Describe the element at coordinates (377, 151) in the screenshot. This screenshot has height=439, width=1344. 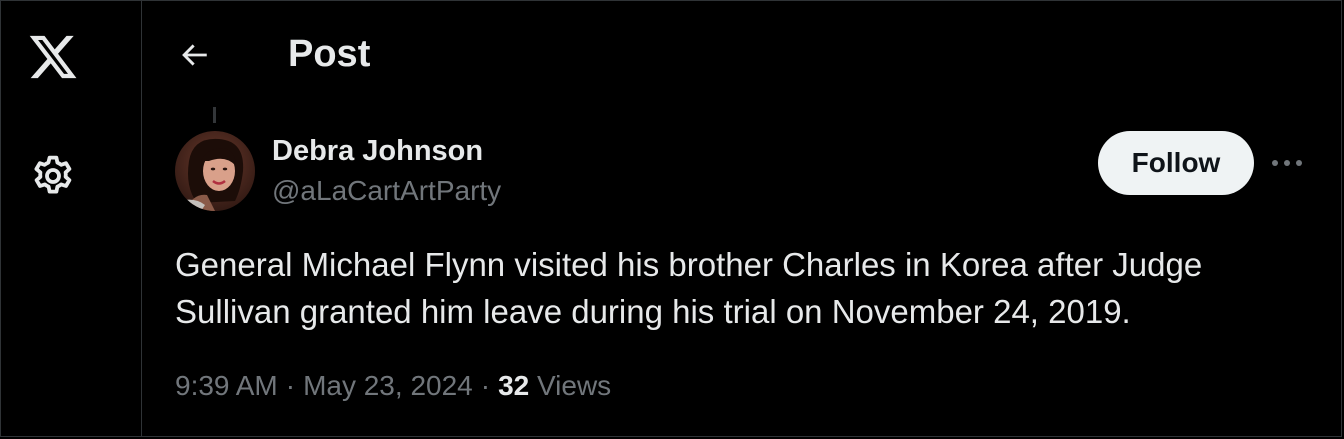
I see `author-display-name: Debra Johnson` at that location.